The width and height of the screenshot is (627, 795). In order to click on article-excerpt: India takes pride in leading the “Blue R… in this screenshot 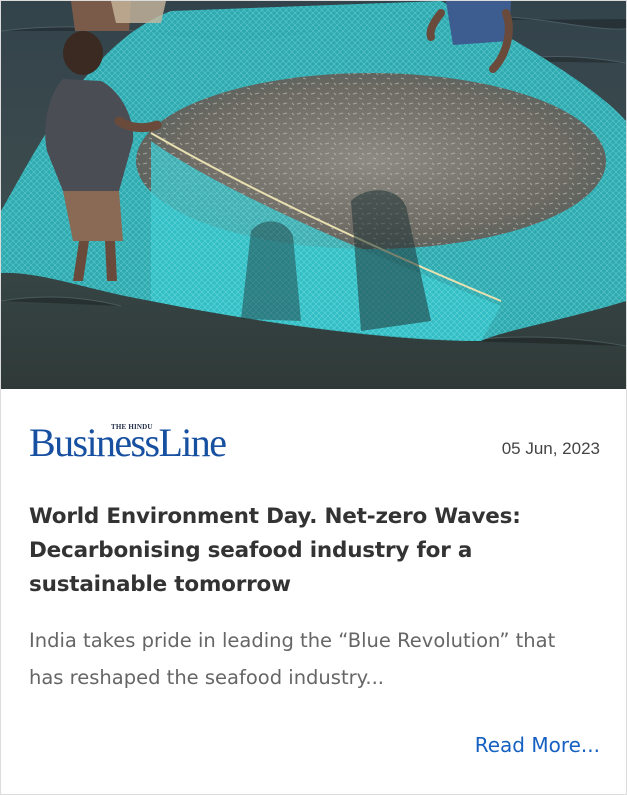, I will do `click(292, 659)`.